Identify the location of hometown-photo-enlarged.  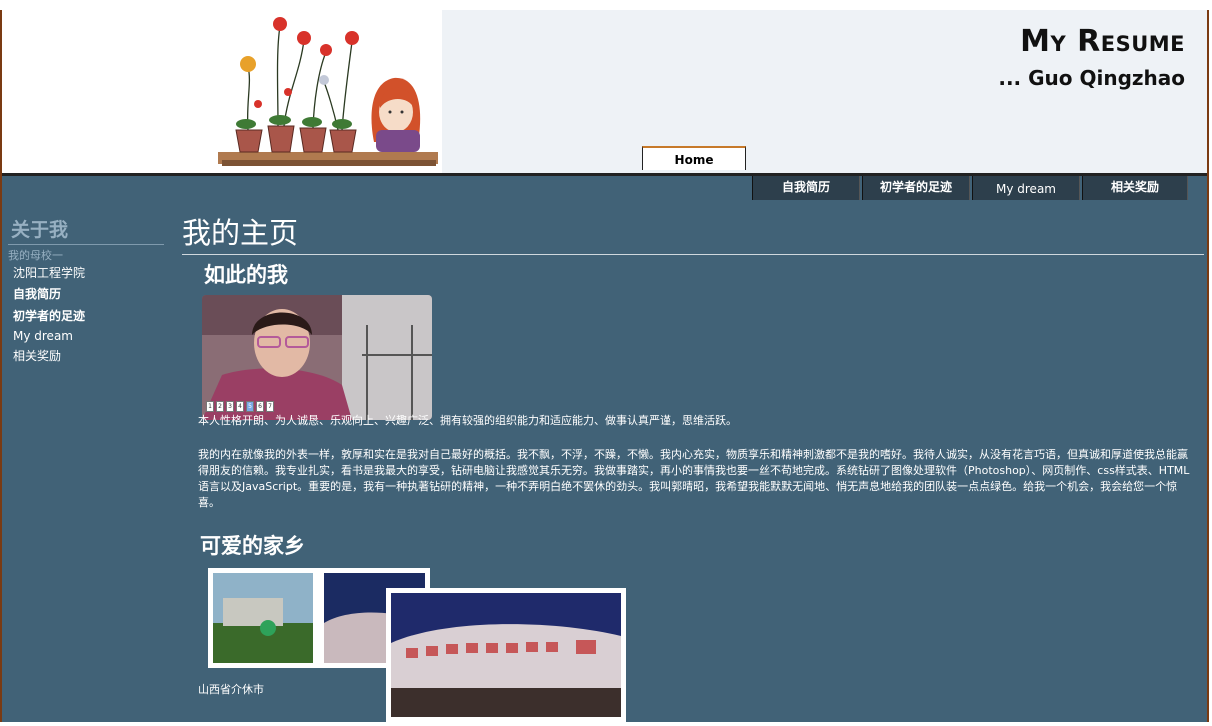
(506, 655).